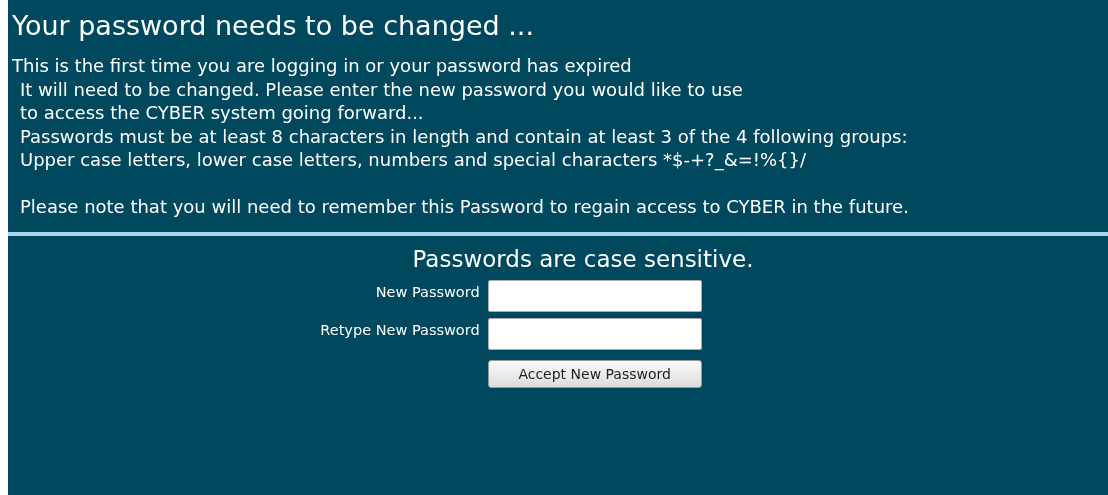 This screenshot has width=1108, height=495. What do you see at coordinates (427, 291) in the screenshot?
I see `field-label: New Password` at bounding box center [427, 291].